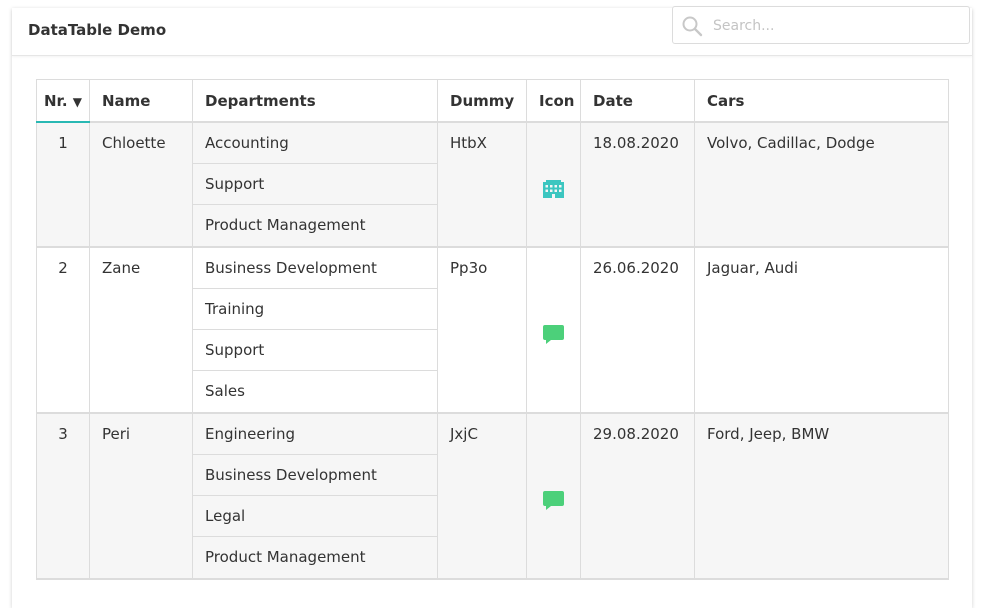 This screenshot has width=983, height=608. I want to click on cell-nr: 3, so click(63, 496).